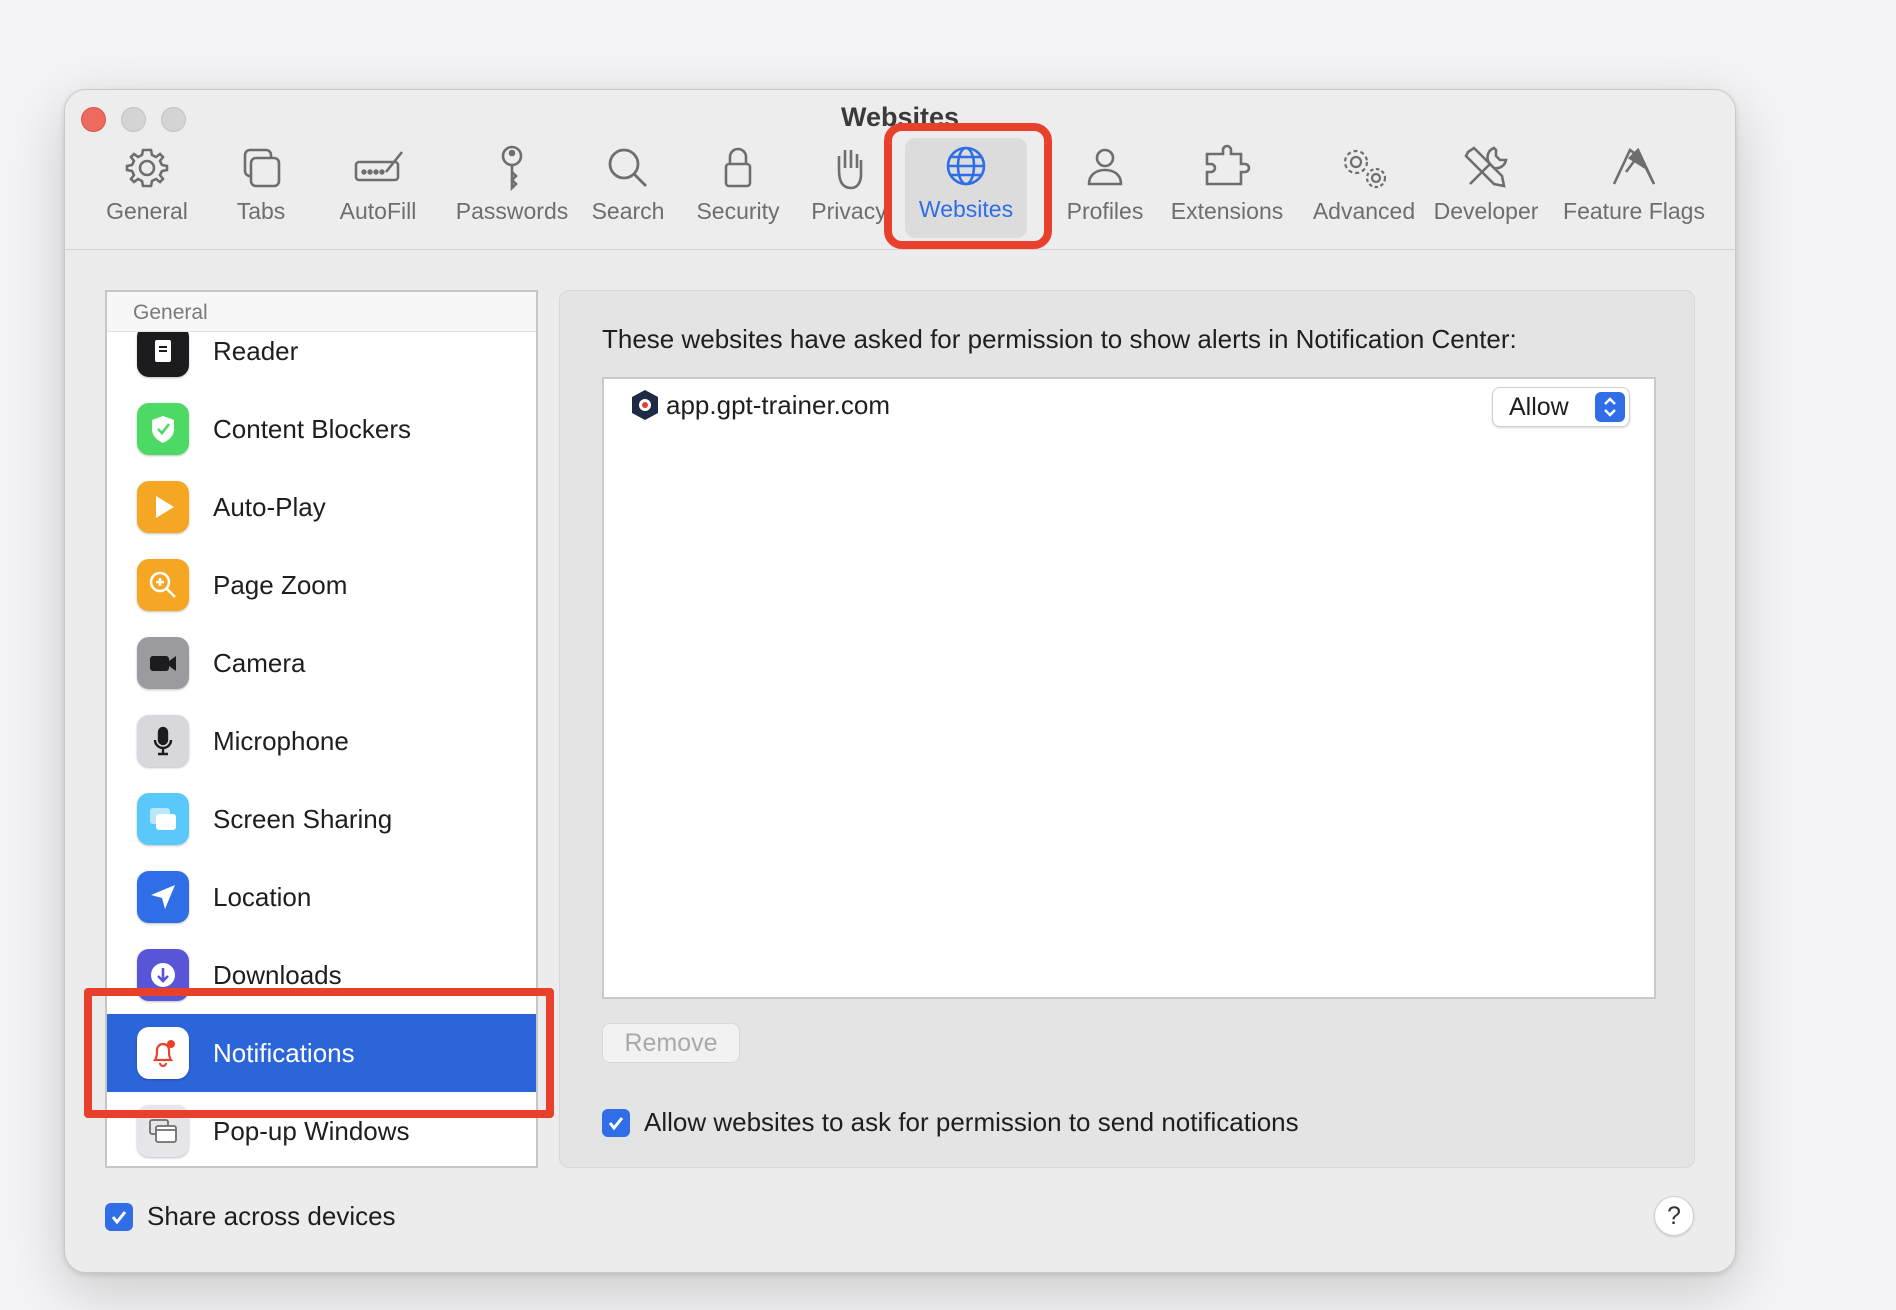 This screenshot has width=1896, height=1310. I want to click on tools-icon, so click(1486, 167).